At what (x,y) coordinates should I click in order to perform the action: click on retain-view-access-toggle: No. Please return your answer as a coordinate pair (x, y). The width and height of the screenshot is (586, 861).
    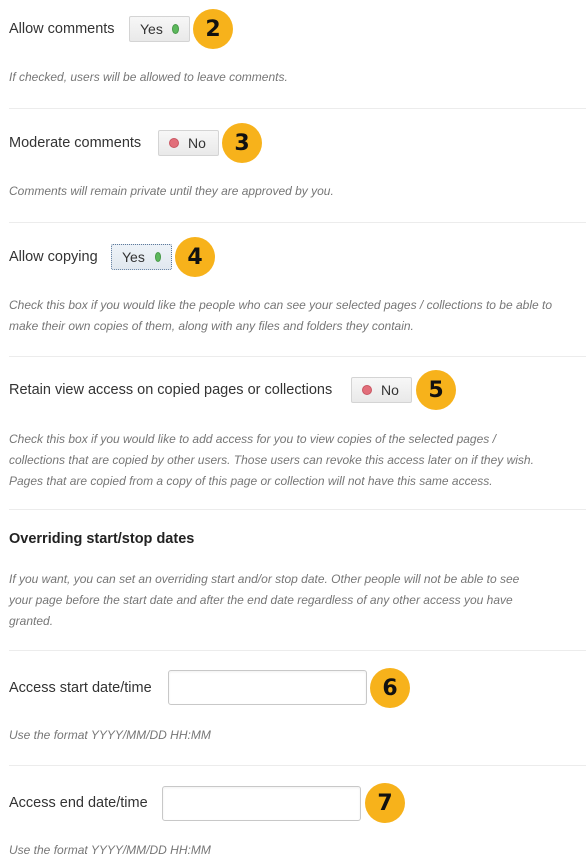
    Looking at the image, I should click on (381, 390).